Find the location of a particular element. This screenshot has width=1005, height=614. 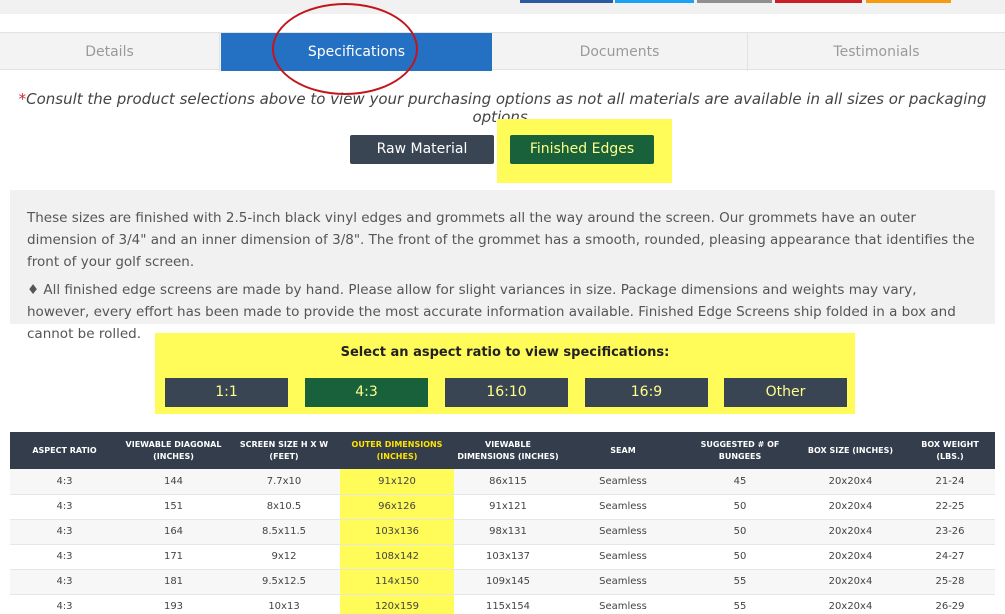

table-cell: 103x137 is located at coordinates (508, 557).